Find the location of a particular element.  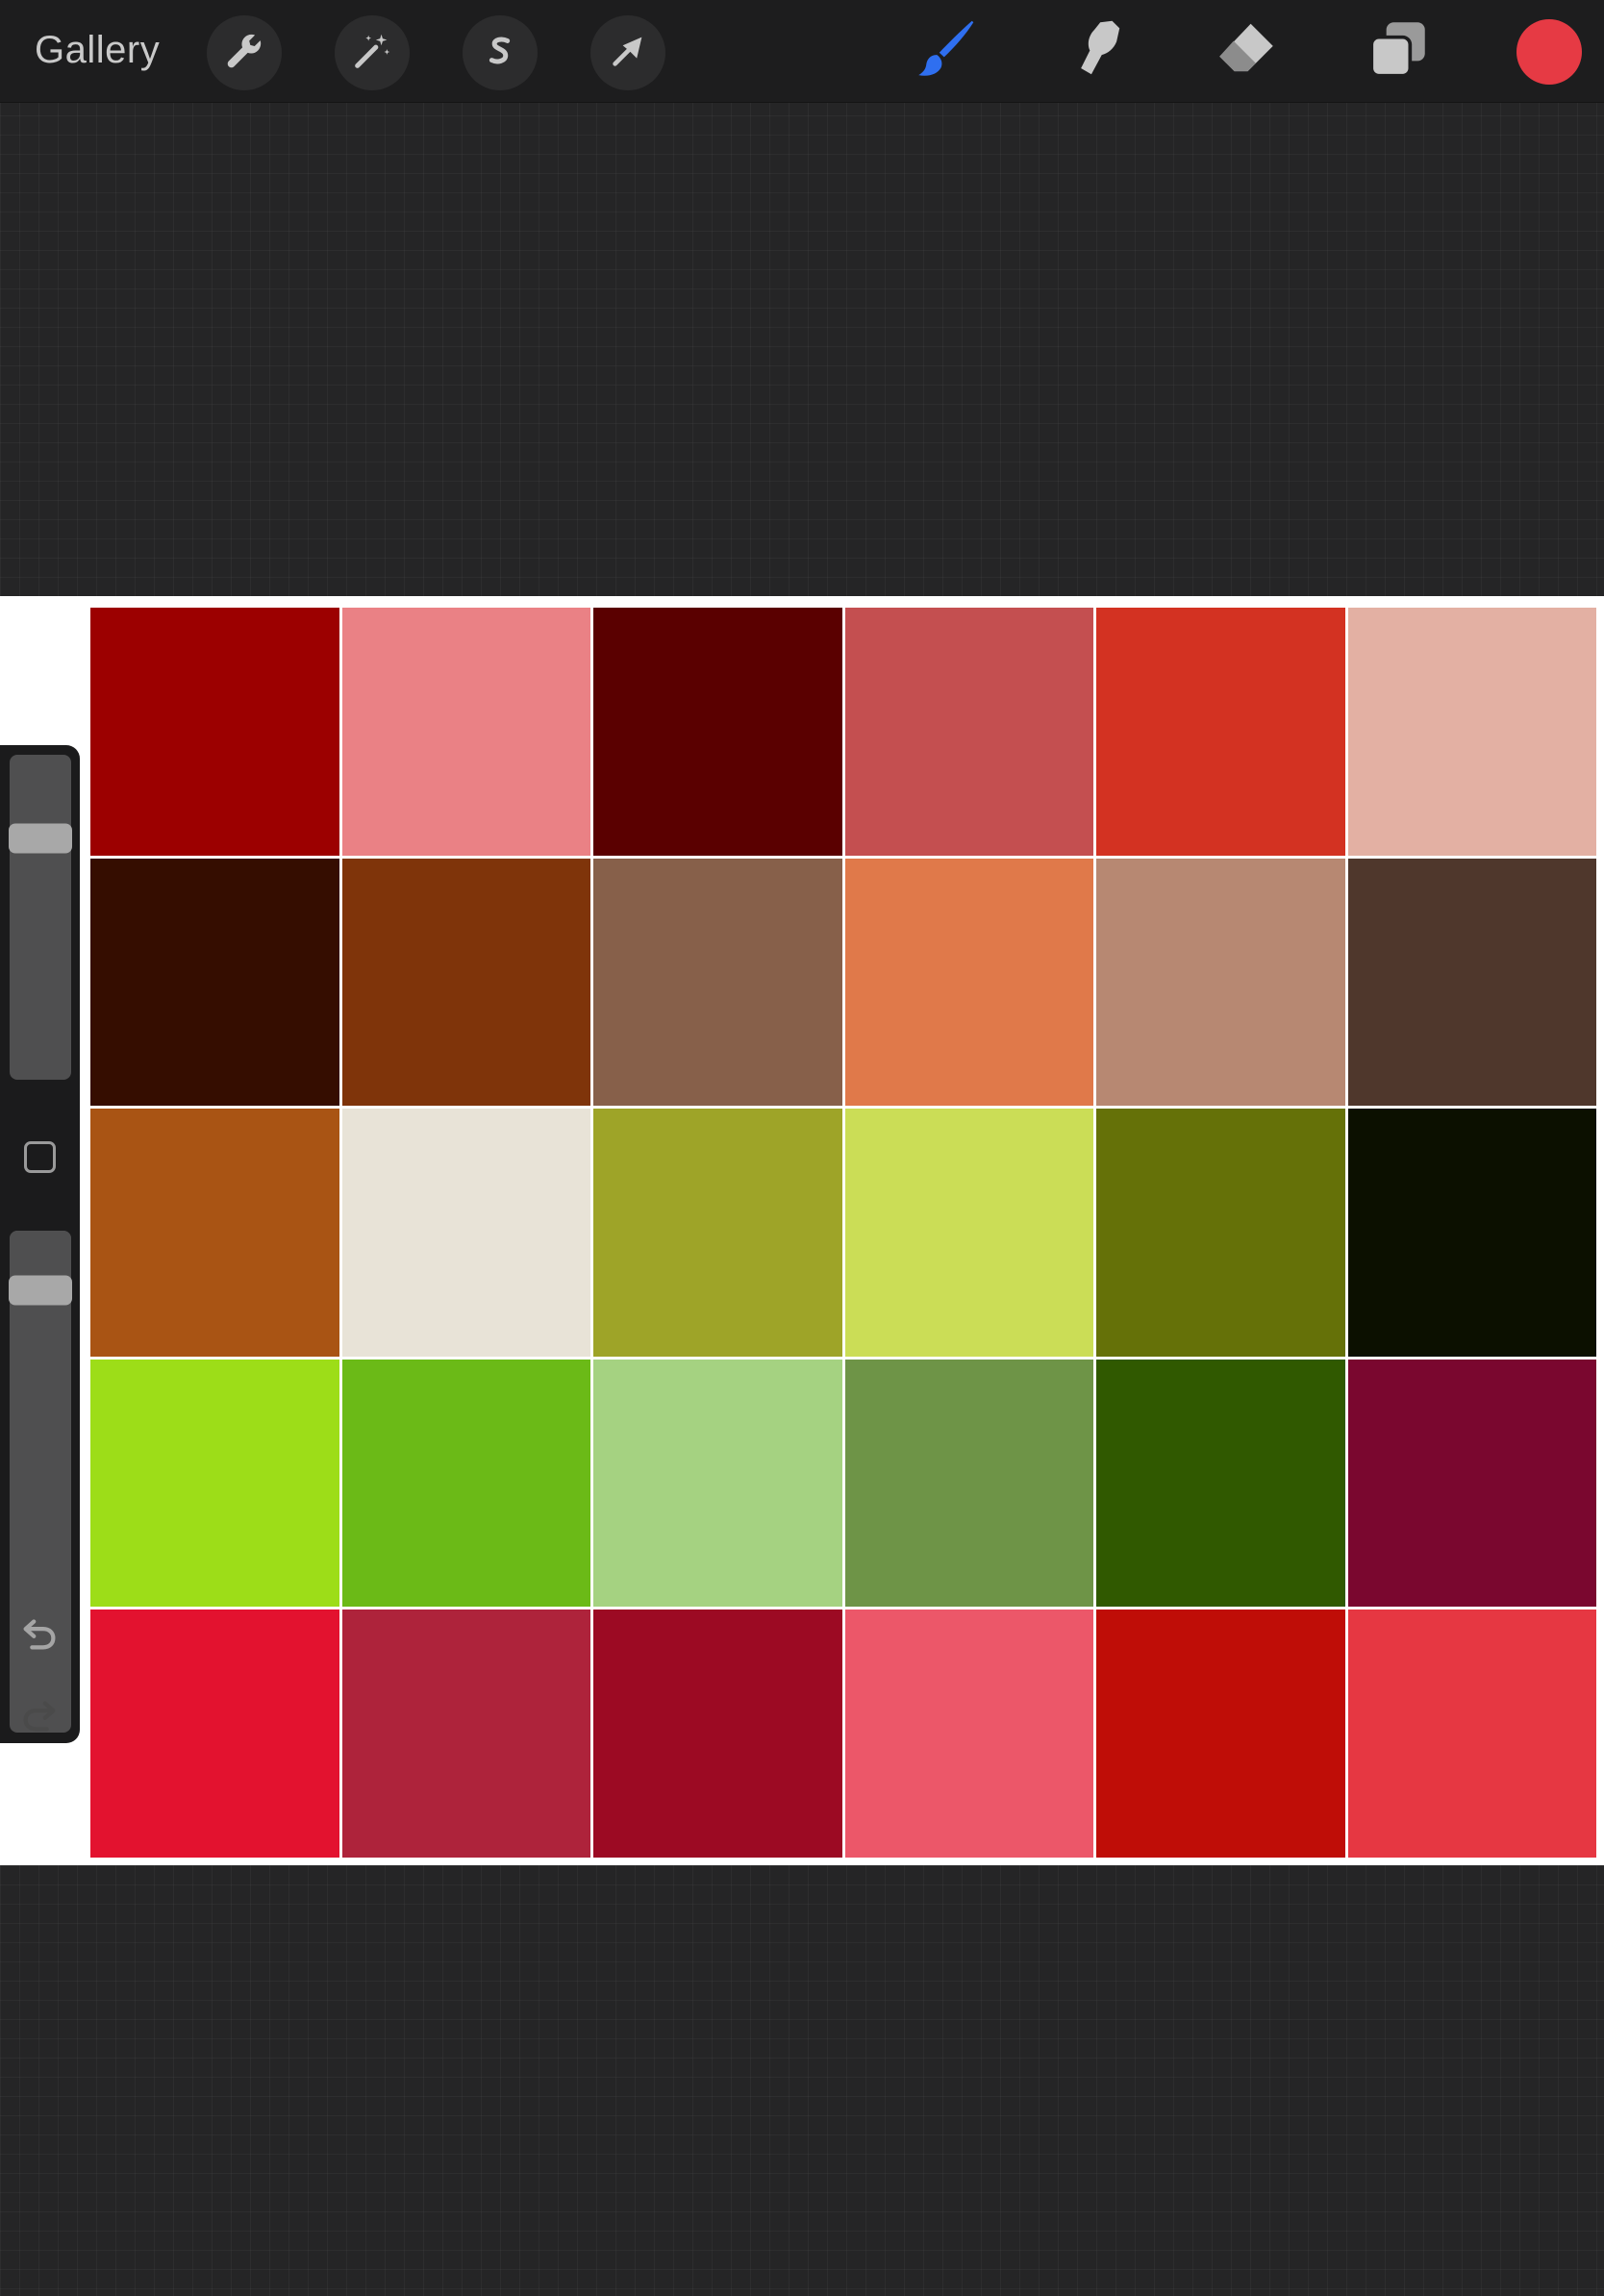

brush-tool-button is located at coordinates (945, 50).